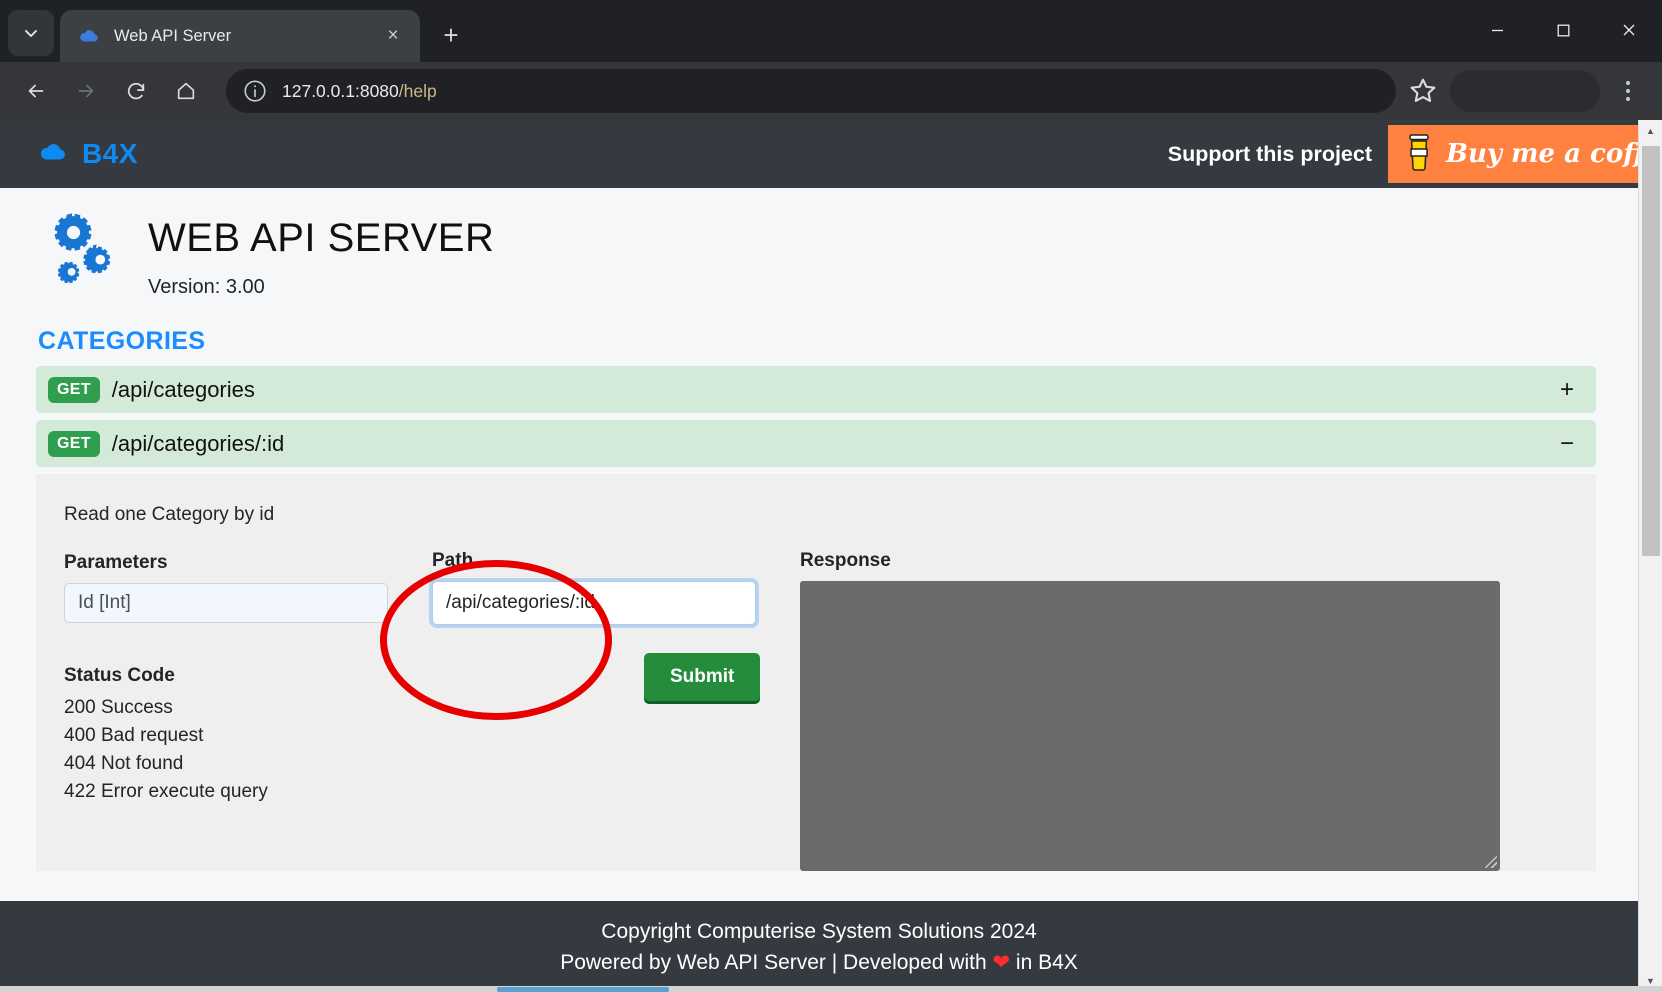  I want to click on navbar-right: Support this project Buy me a coffee, so click(1403, 154).